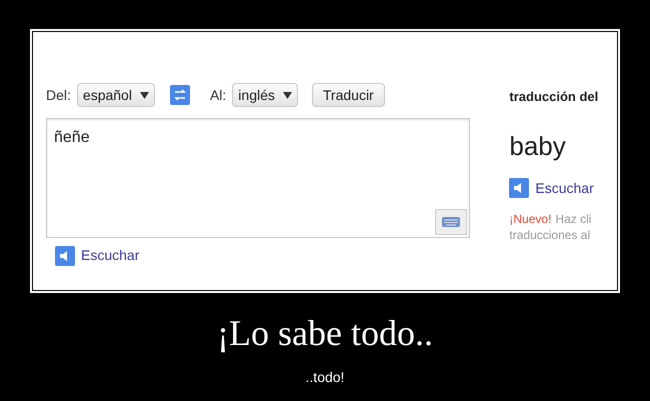  I want to click on from-label: Del:, so click(58, 95).